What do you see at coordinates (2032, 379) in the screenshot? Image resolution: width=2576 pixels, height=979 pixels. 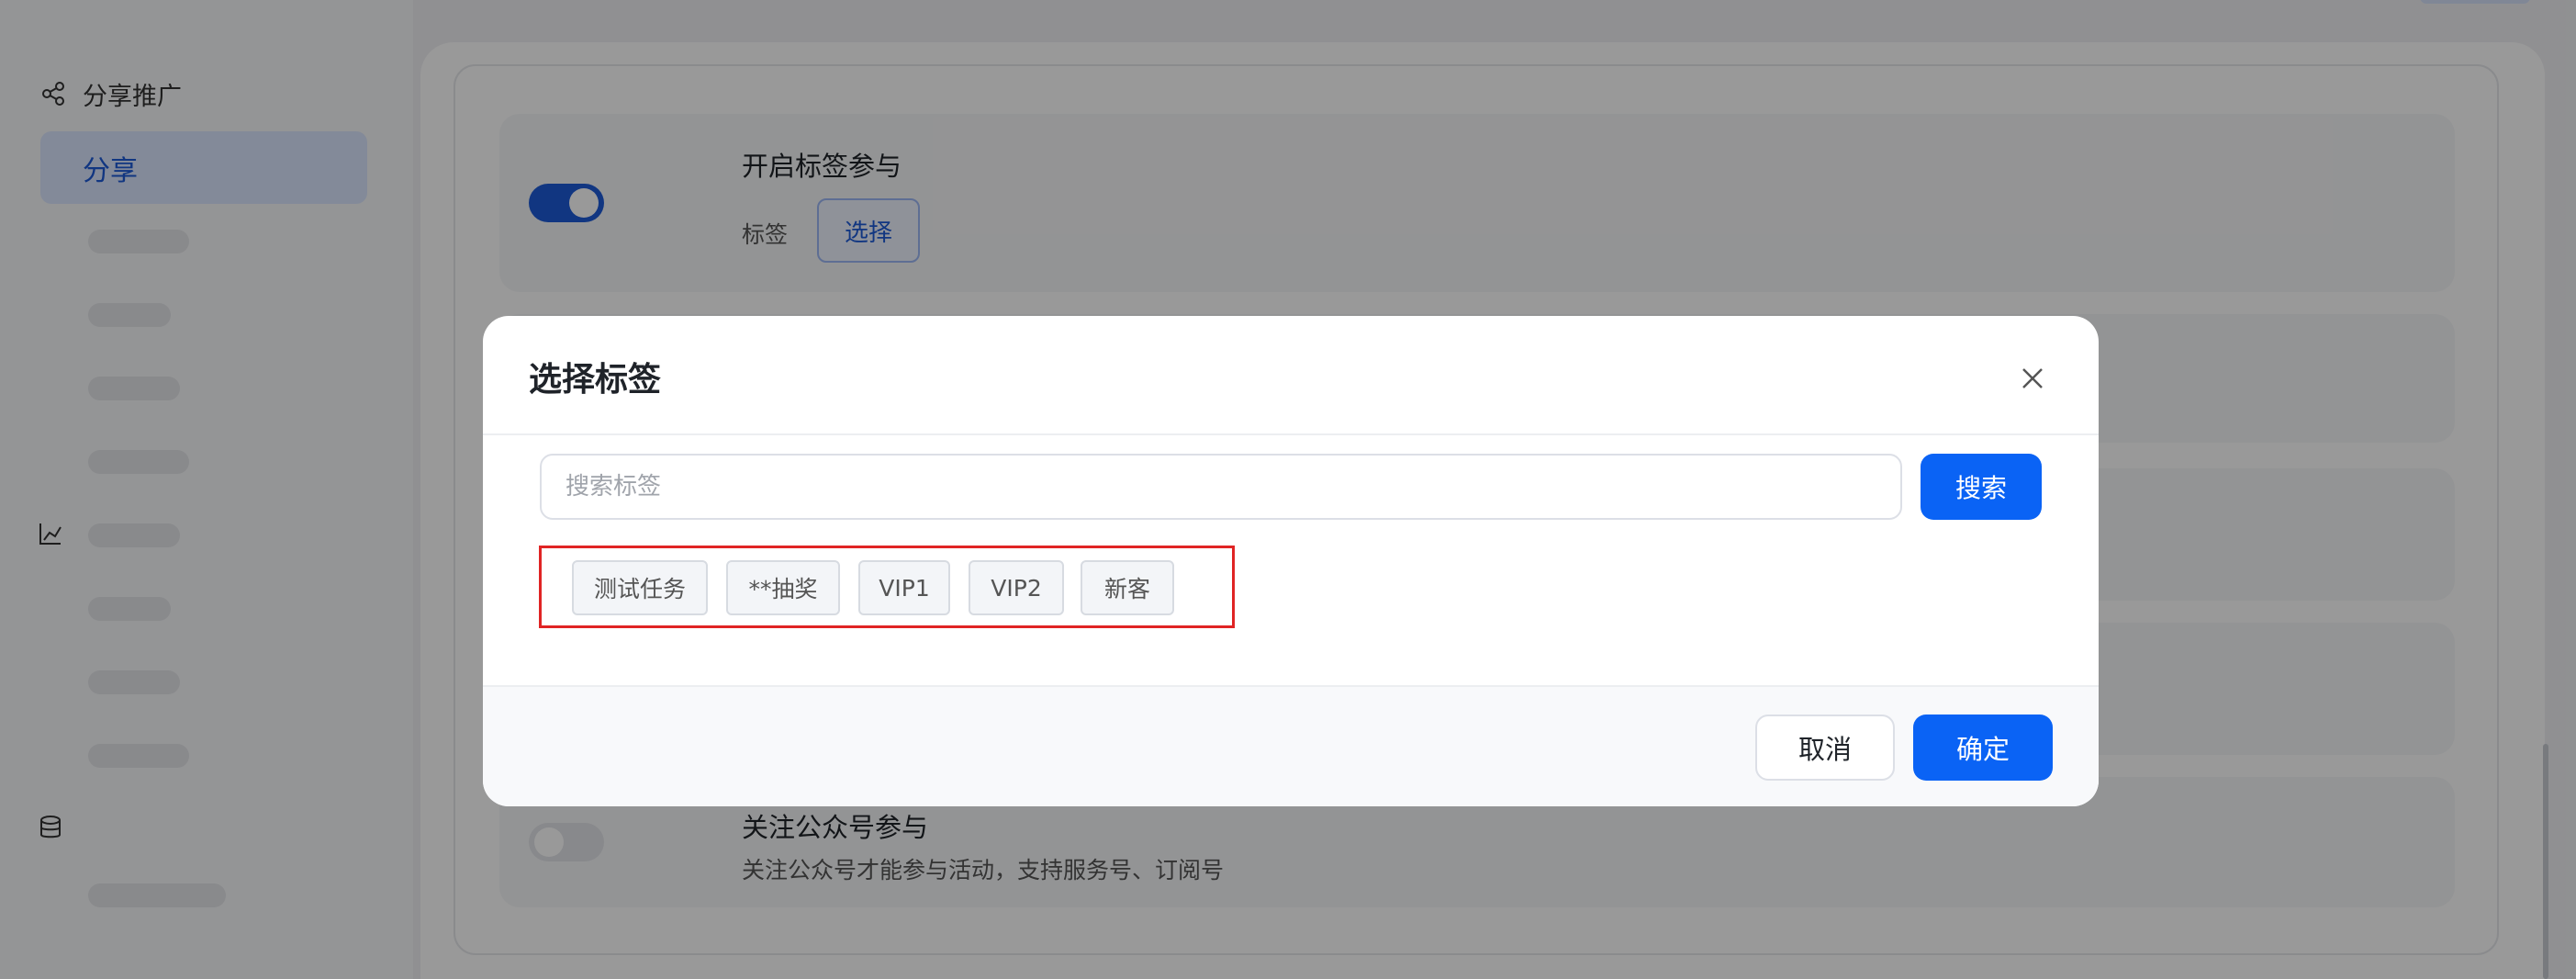 I see `close-icon` at bounding box center [2032, 379].